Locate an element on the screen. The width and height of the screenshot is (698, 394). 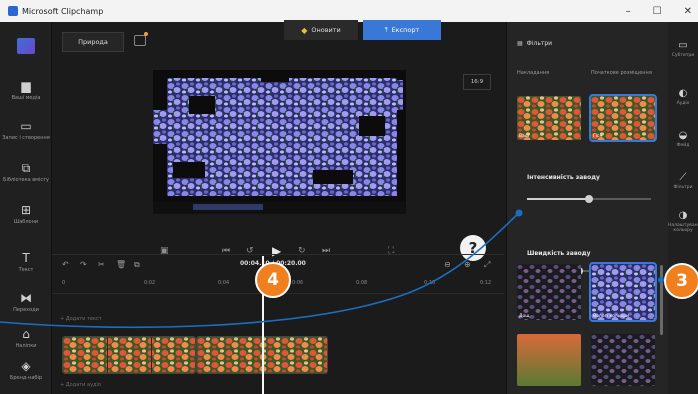
callout-badge-4: 4 is located at coordinates (273, 280).